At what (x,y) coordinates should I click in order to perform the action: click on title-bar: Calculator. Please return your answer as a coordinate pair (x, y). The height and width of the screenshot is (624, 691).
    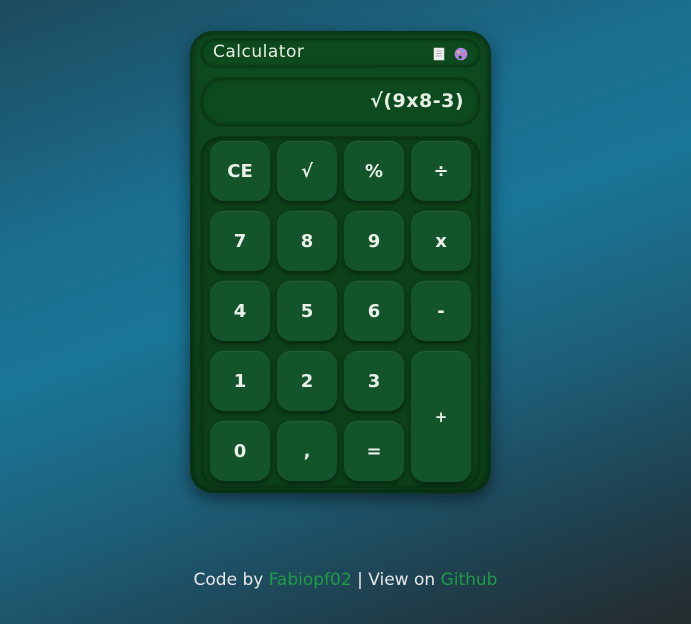
    Looking at the image, I should click on (340, 53).